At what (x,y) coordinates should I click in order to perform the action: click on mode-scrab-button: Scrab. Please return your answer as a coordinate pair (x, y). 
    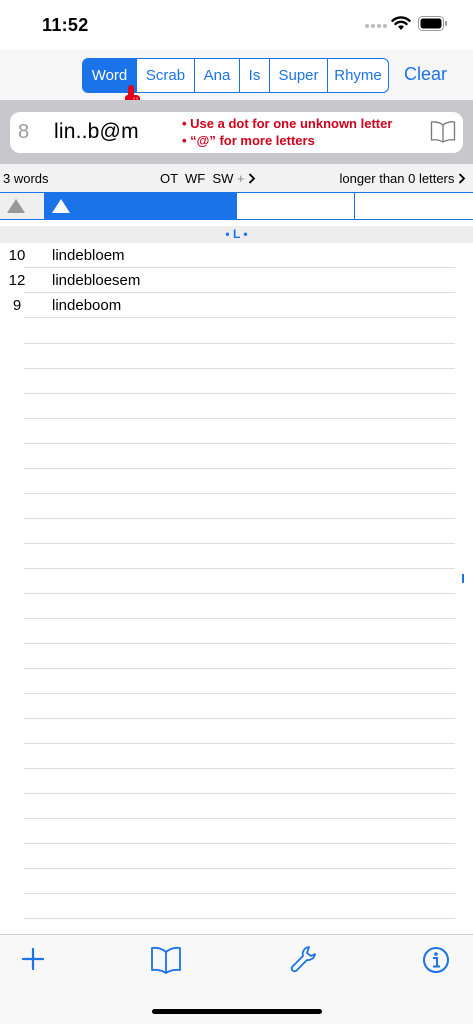
    Looking at the image, I should click on (166, 75).